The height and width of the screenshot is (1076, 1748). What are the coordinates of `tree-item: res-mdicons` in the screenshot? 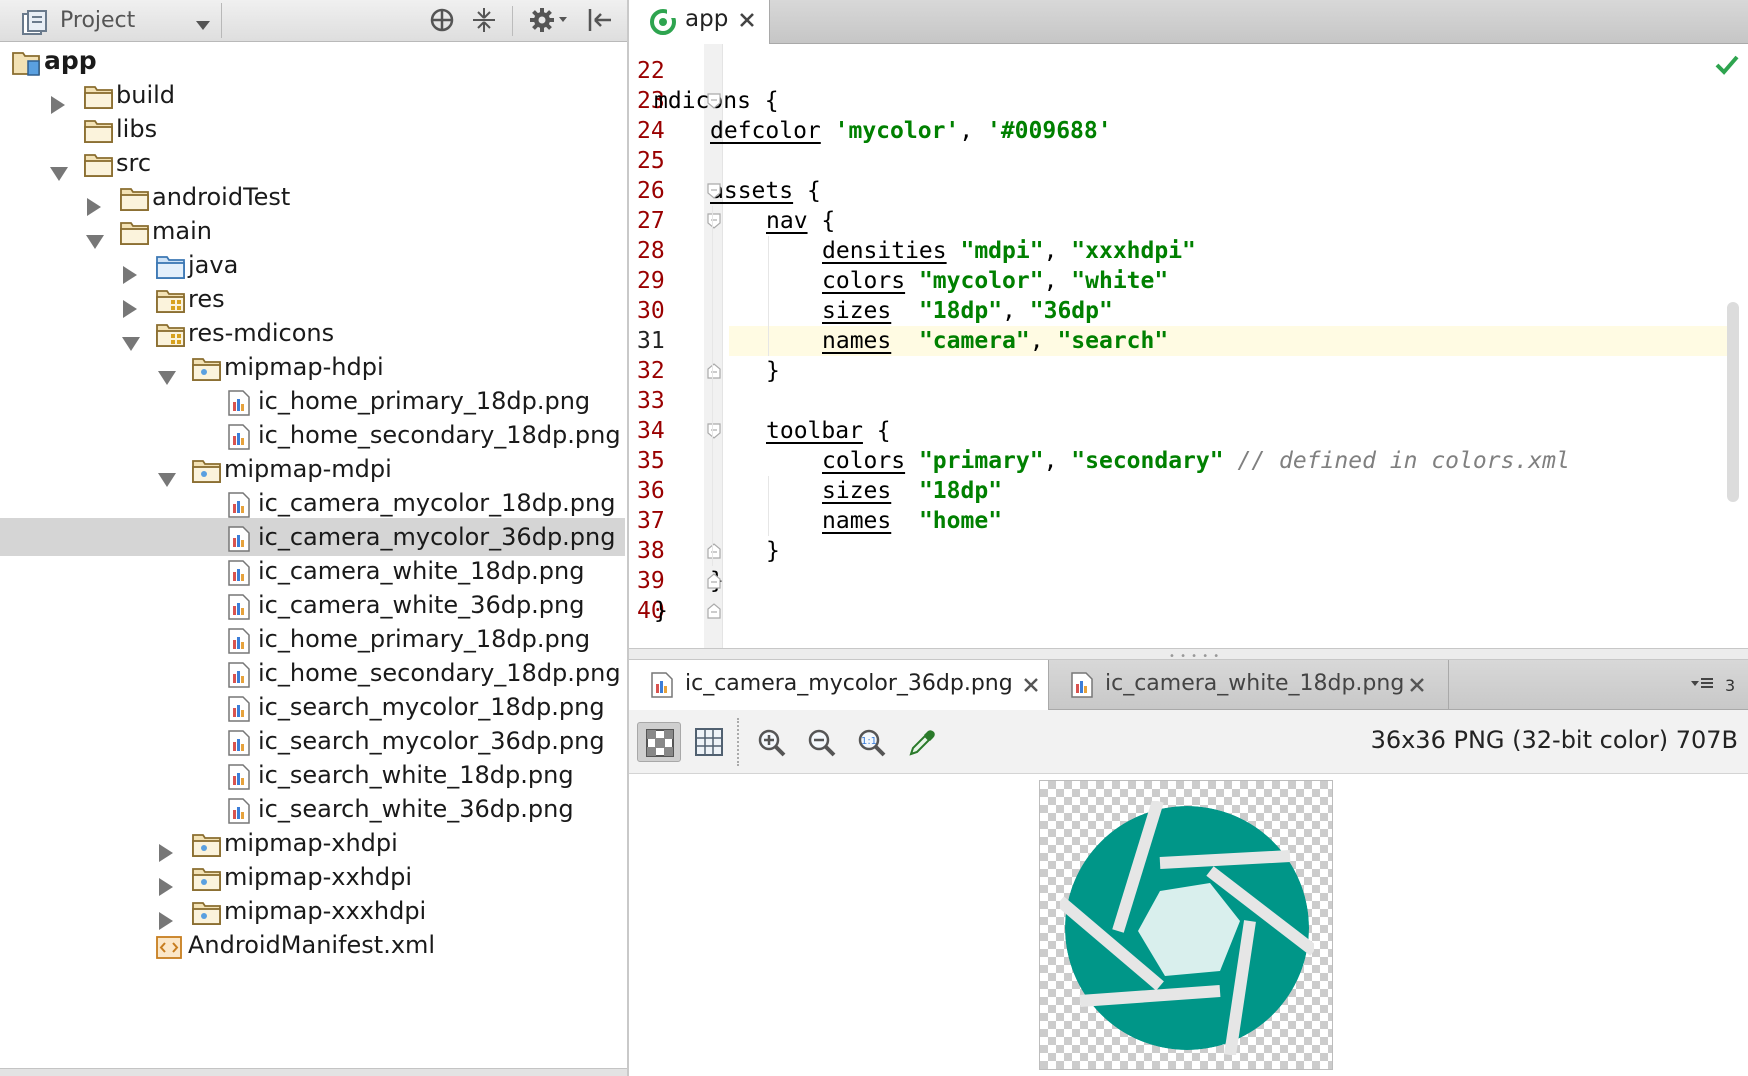 It's located at (312, 333).